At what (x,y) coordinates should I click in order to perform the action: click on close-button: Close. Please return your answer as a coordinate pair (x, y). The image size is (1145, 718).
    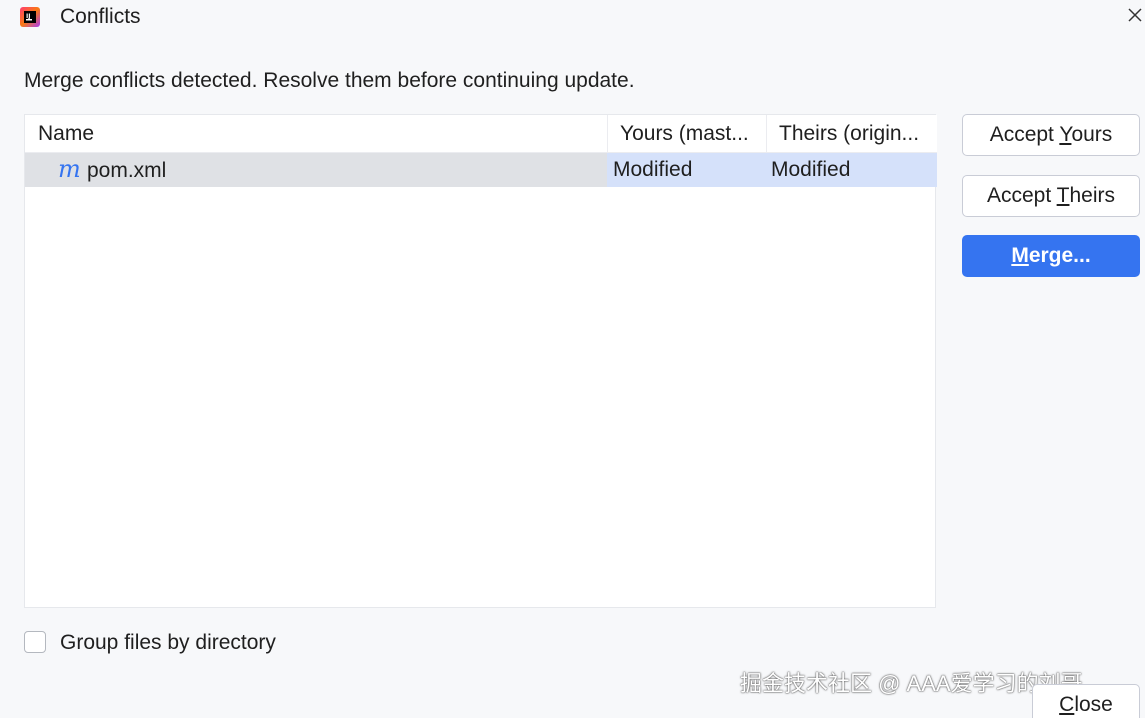
    Looking at the image, I should click on (1086, 701).